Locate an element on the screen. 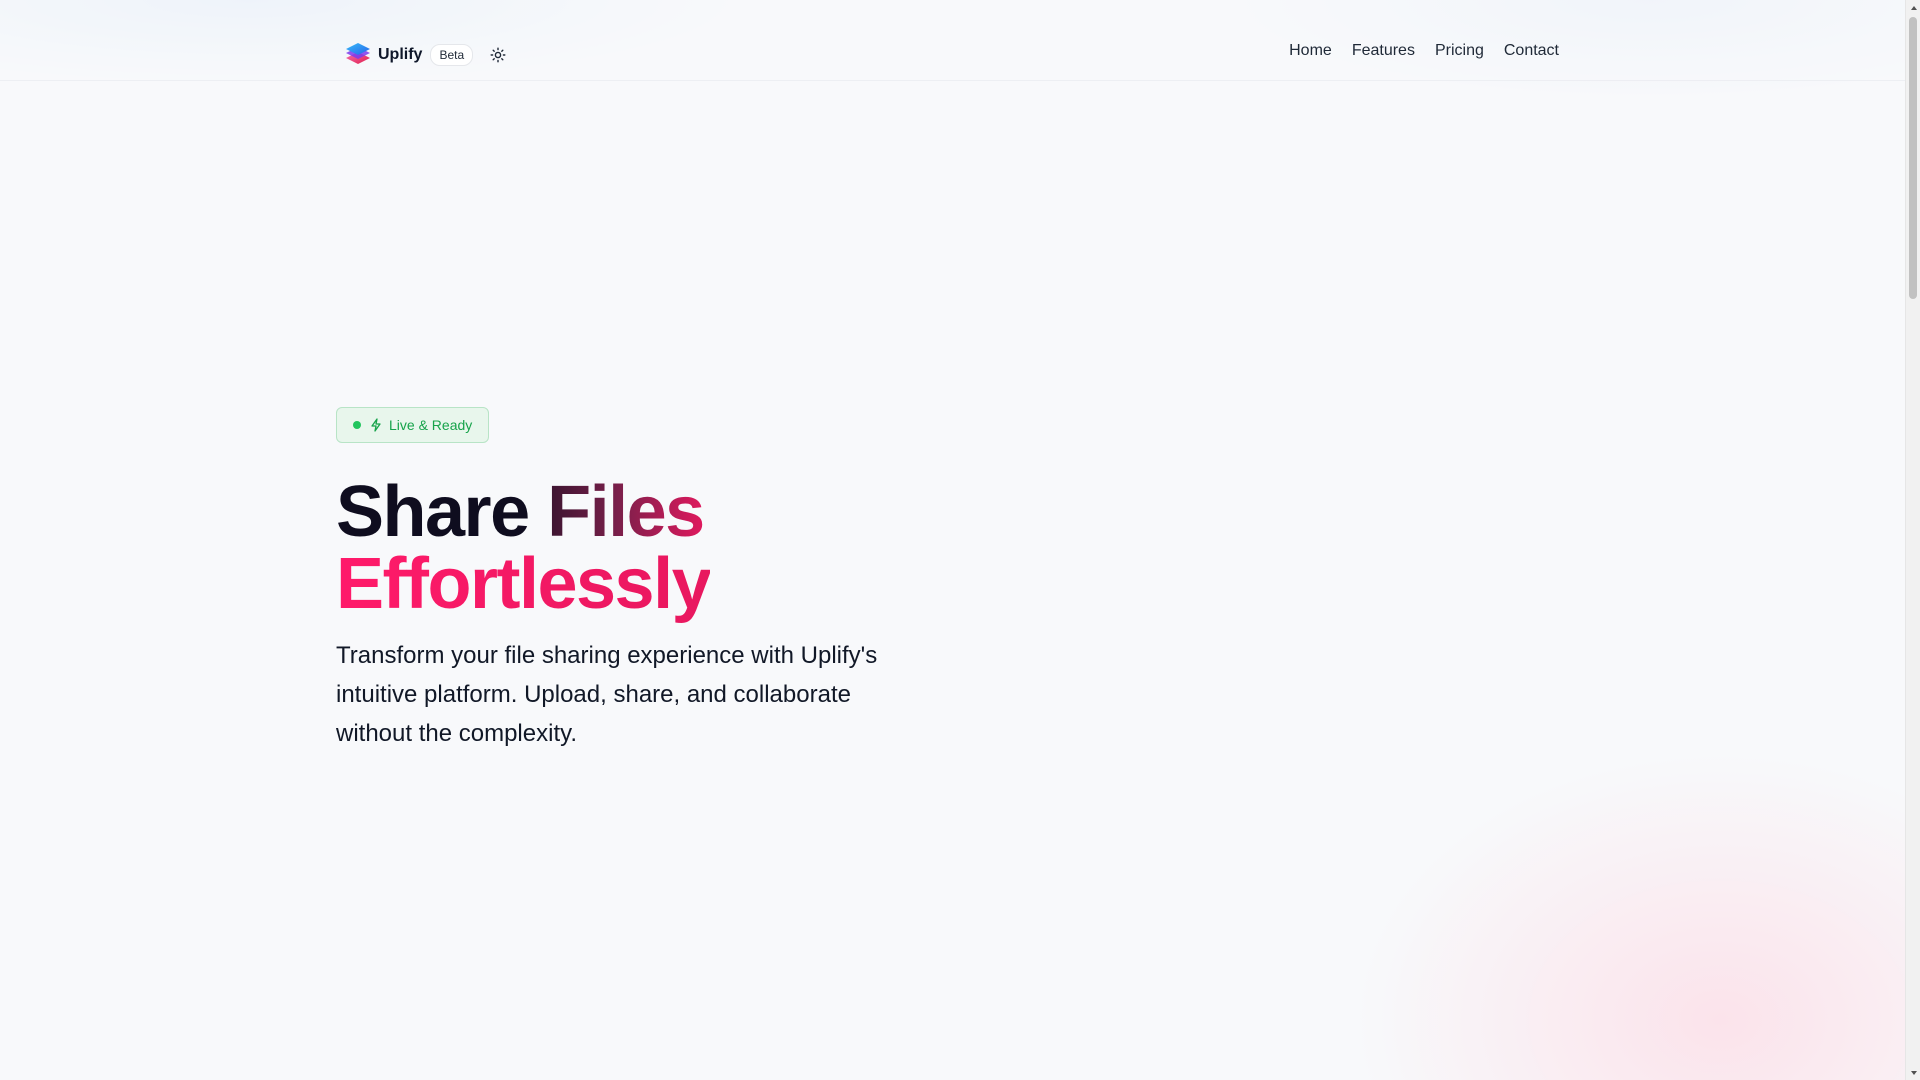 The height and width of the screenshot is (1080, 1920). hero-title-word-share: Share is located at coordinates (433, 512).